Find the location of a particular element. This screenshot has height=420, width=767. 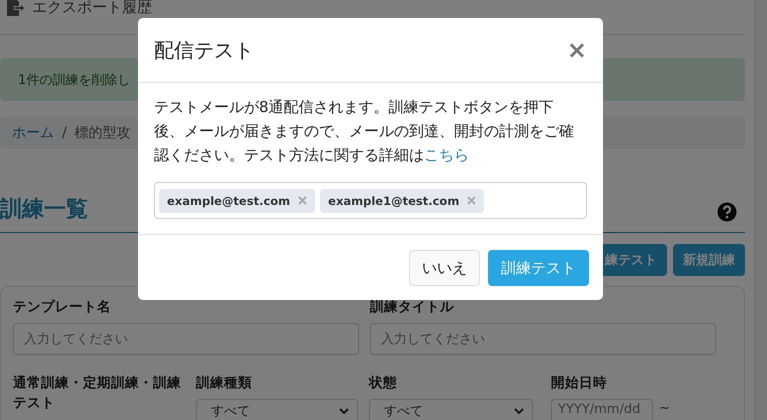

email-input: example@test.com example1@test.com is located at coordinates (370, 200).